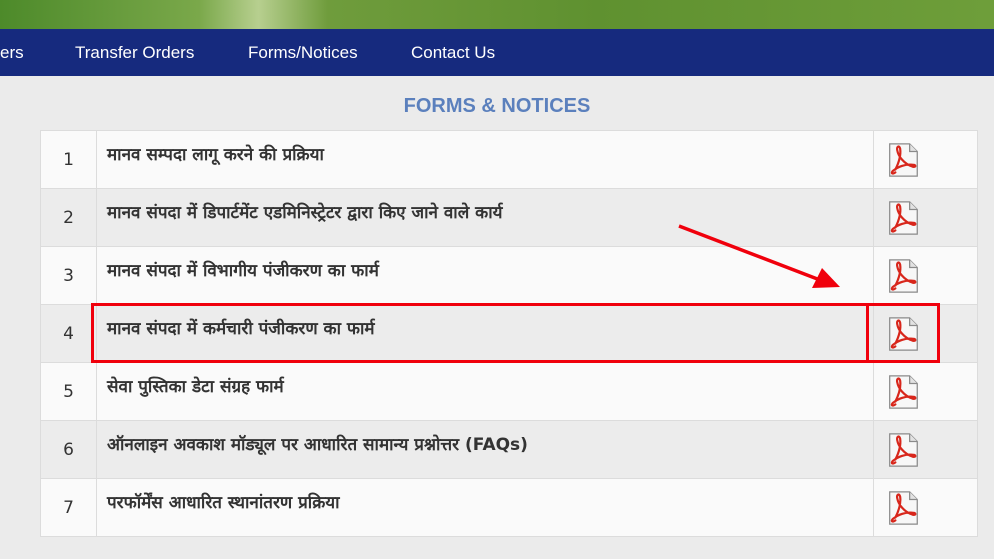 The width and height of the screenshot is (994, 559). Describe the element at coordinates (68, 159) in the screenshot. I see `row-number: 1` at that location.